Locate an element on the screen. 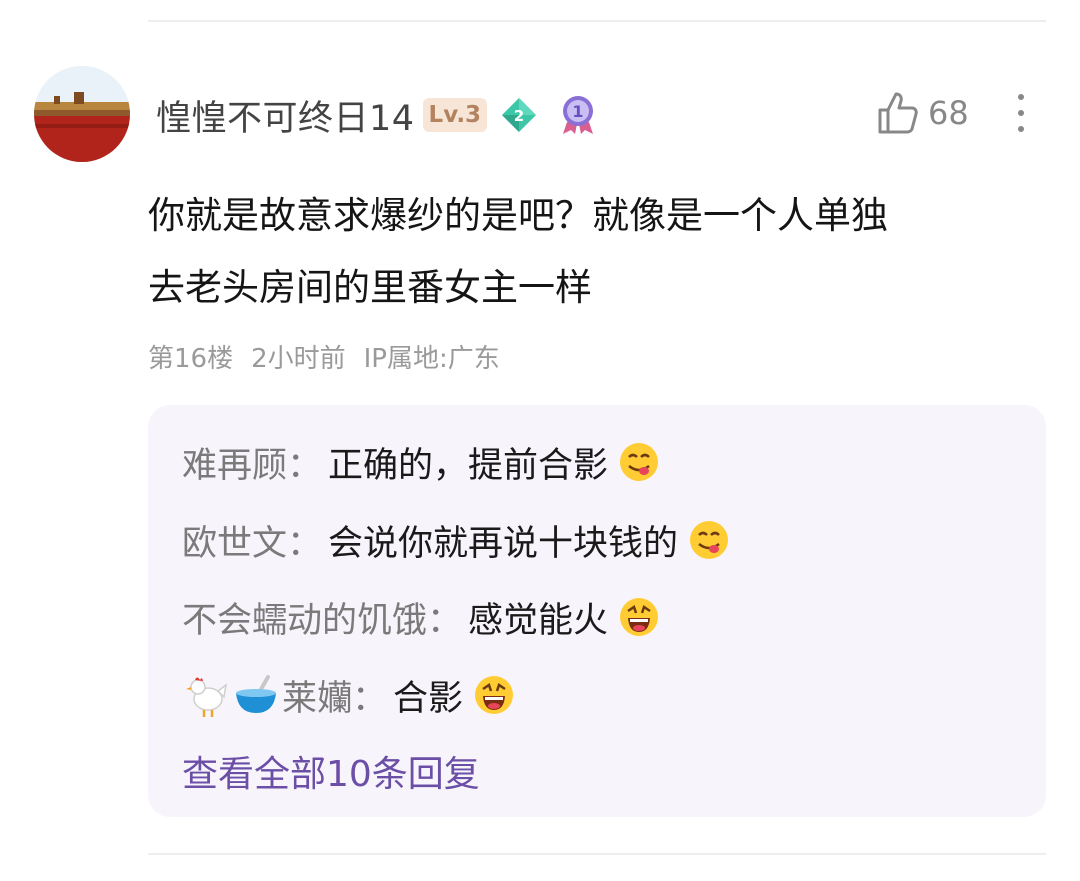 The height and width of the screenshot is (881, 1080). comment-meta: 第16楼 2小时前 IP属地:广东 is located at coordinates (324, 356).